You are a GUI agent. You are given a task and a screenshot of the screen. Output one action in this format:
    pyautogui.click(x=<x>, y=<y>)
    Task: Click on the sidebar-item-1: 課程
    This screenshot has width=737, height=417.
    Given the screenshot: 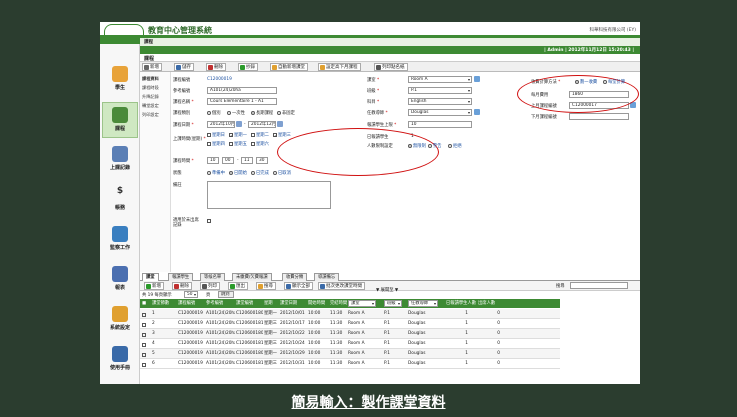 What is the action you would take?
    pyautogui.click(x=120, y=120)
    